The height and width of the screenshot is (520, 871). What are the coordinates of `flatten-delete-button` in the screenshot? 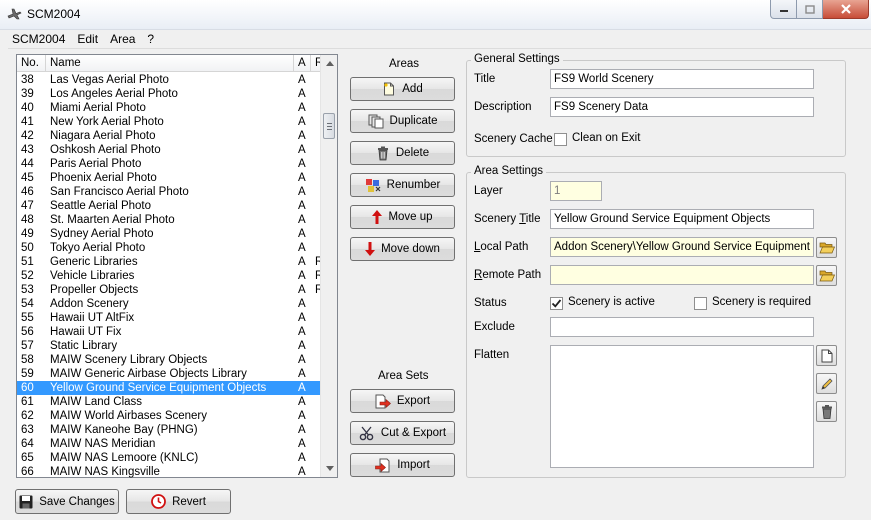 It's located at (826, 411).